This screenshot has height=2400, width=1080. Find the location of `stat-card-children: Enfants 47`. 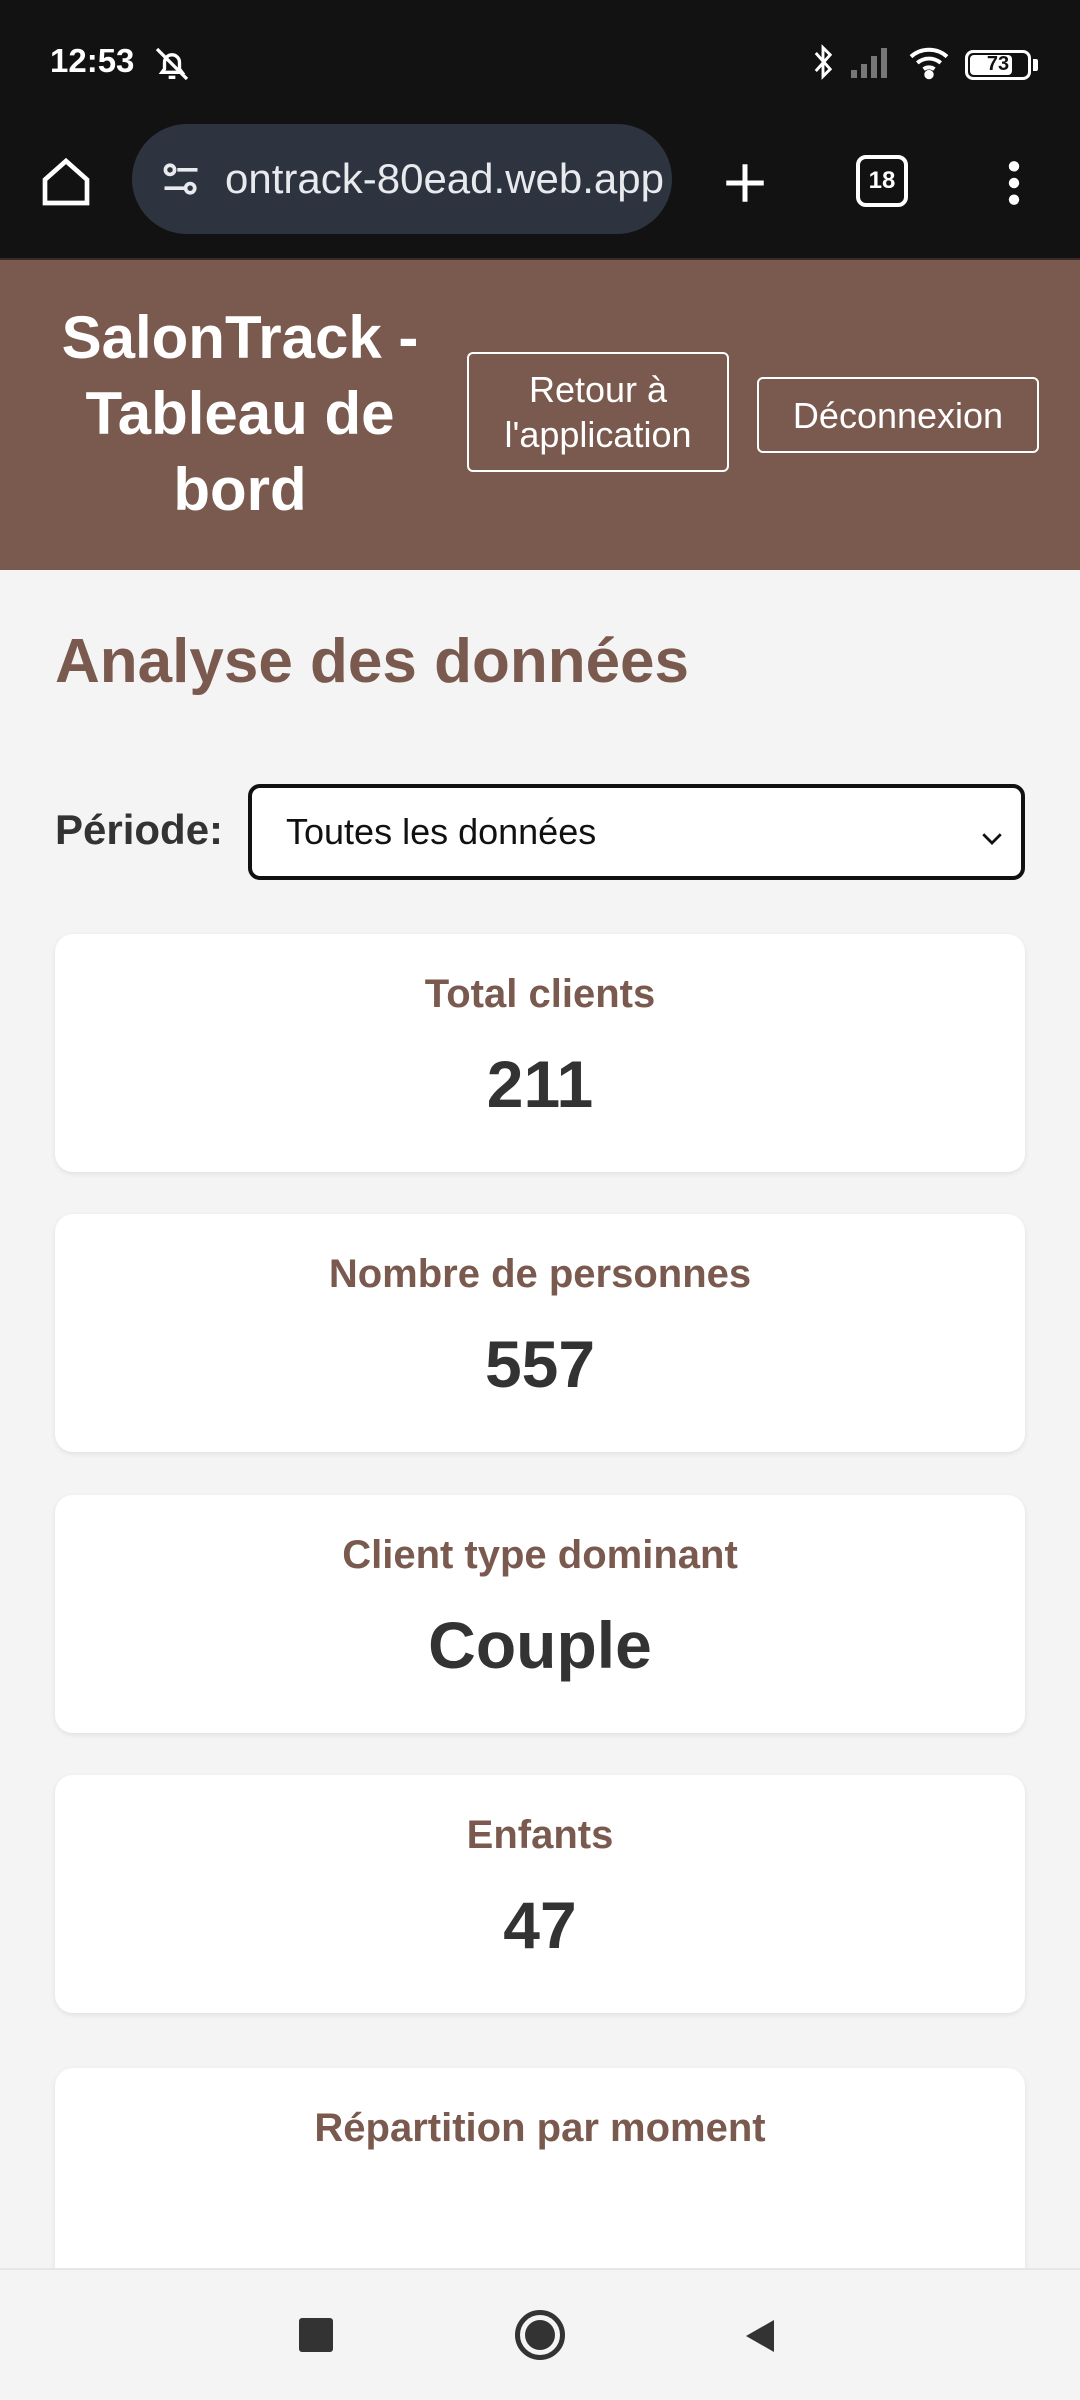

stat-card-children: Enfants 47 is located at coordinates (540, 1894).